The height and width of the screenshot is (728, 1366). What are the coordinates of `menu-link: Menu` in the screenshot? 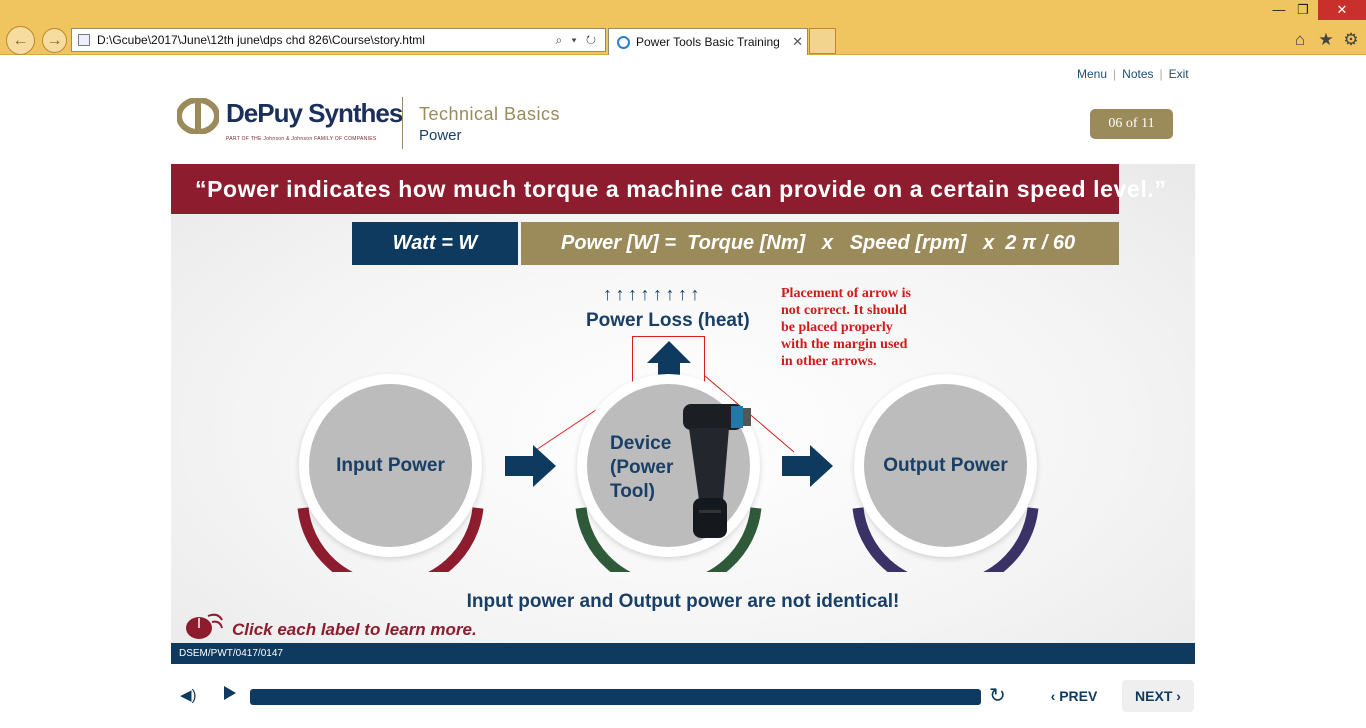 It's located at (1092, 74).